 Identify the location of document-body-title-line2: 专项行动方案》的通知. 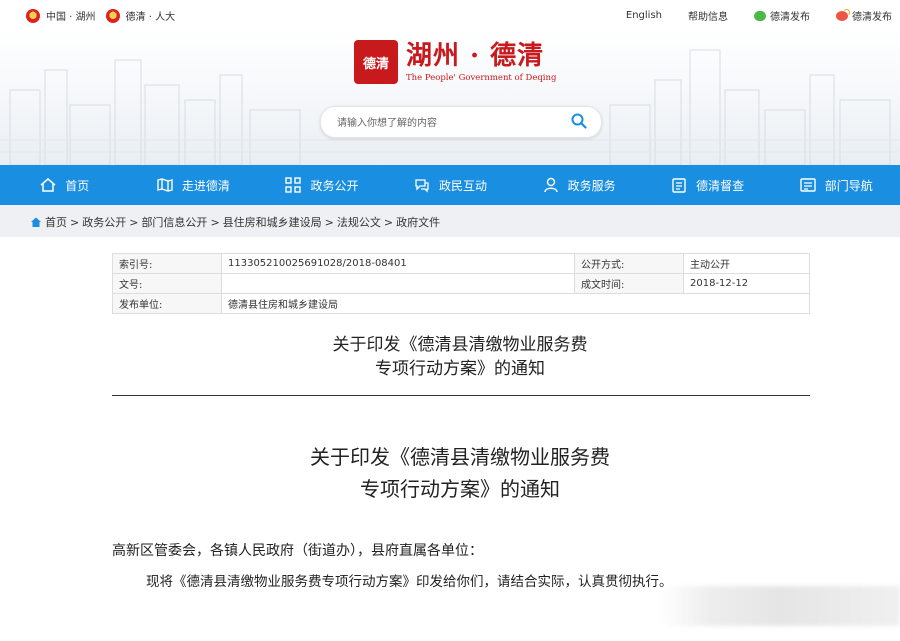
(460, 489).